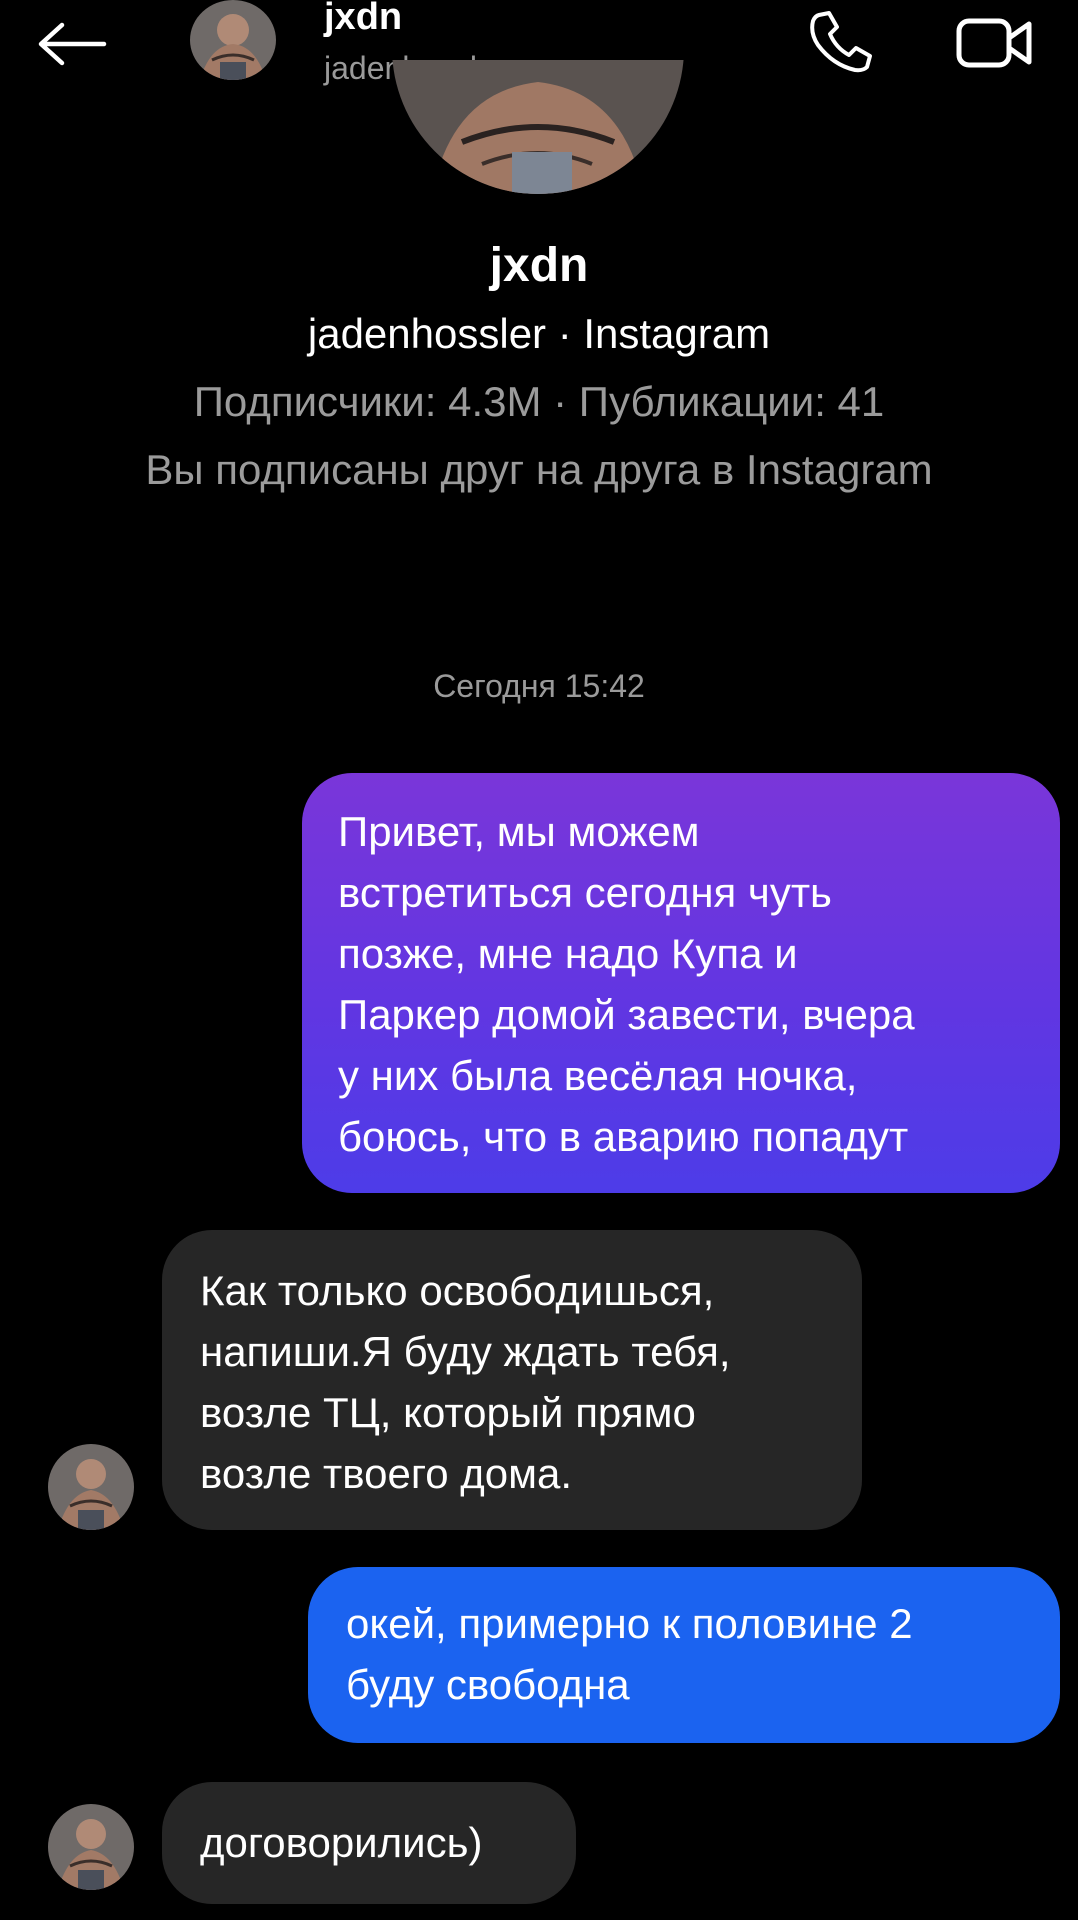 The width and height of the screenshot is (1078, 1920). What do you see at coordinates (585, 892) in the screenshot?
I see `message-line: встретиться сегодня чуть` at bounding box center [585, 892].